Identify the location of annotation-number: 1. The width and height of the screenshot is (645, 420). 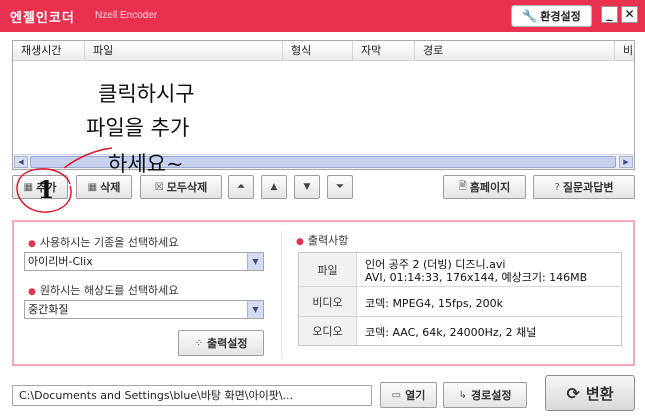
(46, 189).